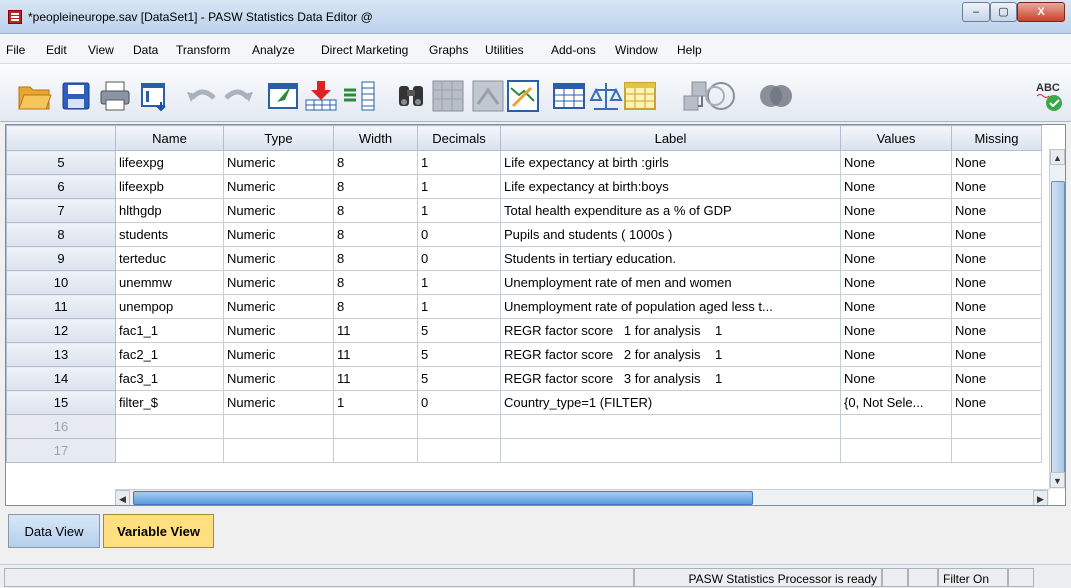  Describe the element at coordinates (375, 402) in the screenshot. I see `width-cell: 1` at that location.